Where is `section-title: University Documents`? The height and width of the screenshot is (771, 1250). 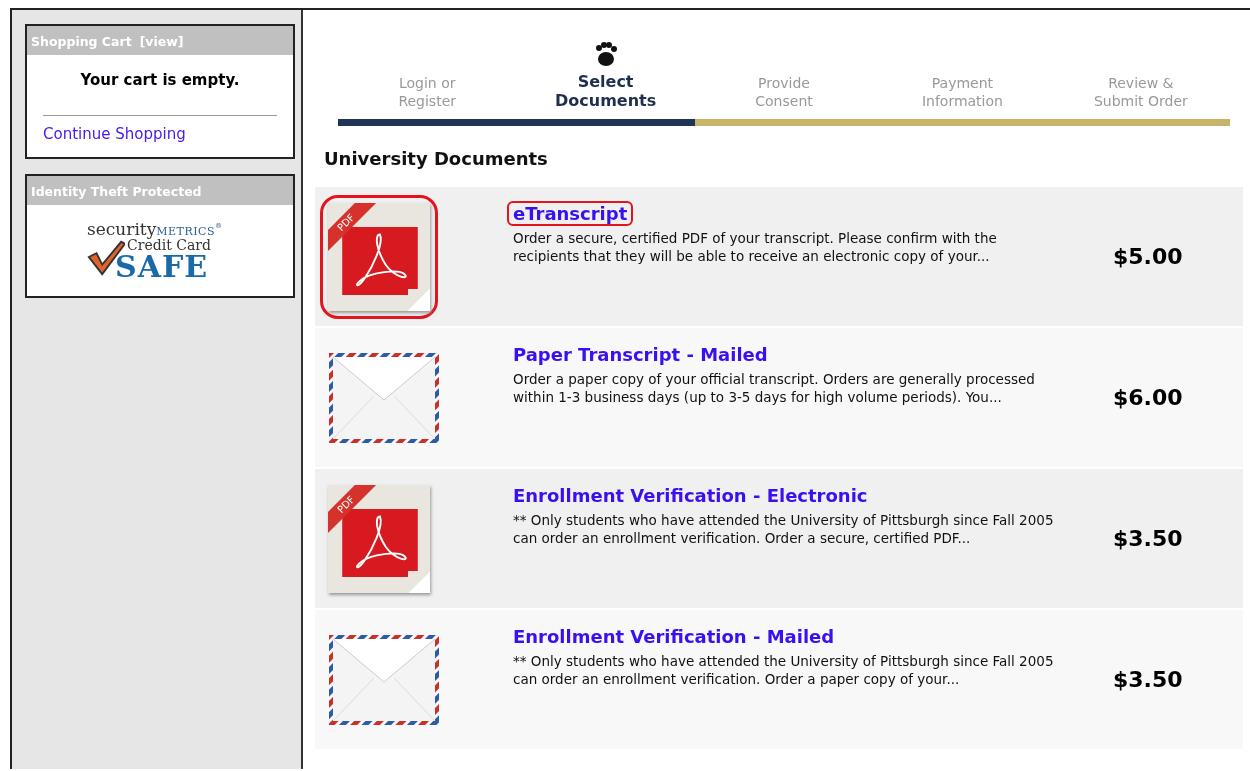
section-title: University Documents is located at coordinates (436, 158).